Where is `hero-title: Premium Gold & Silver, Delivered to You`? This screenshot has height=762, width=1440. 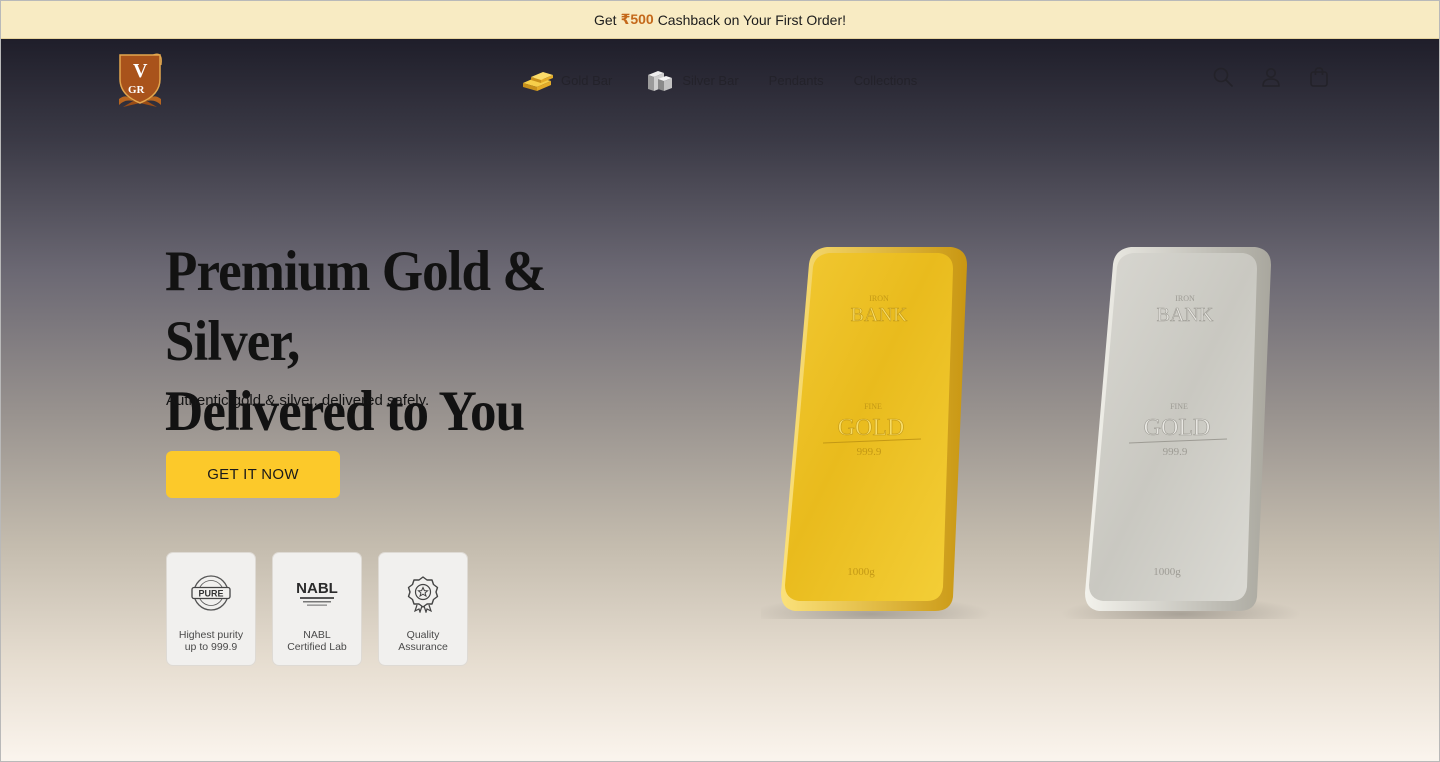 hero-title: Premium Gold & Silver, Delivered to You is located at coordinates (425, 342).